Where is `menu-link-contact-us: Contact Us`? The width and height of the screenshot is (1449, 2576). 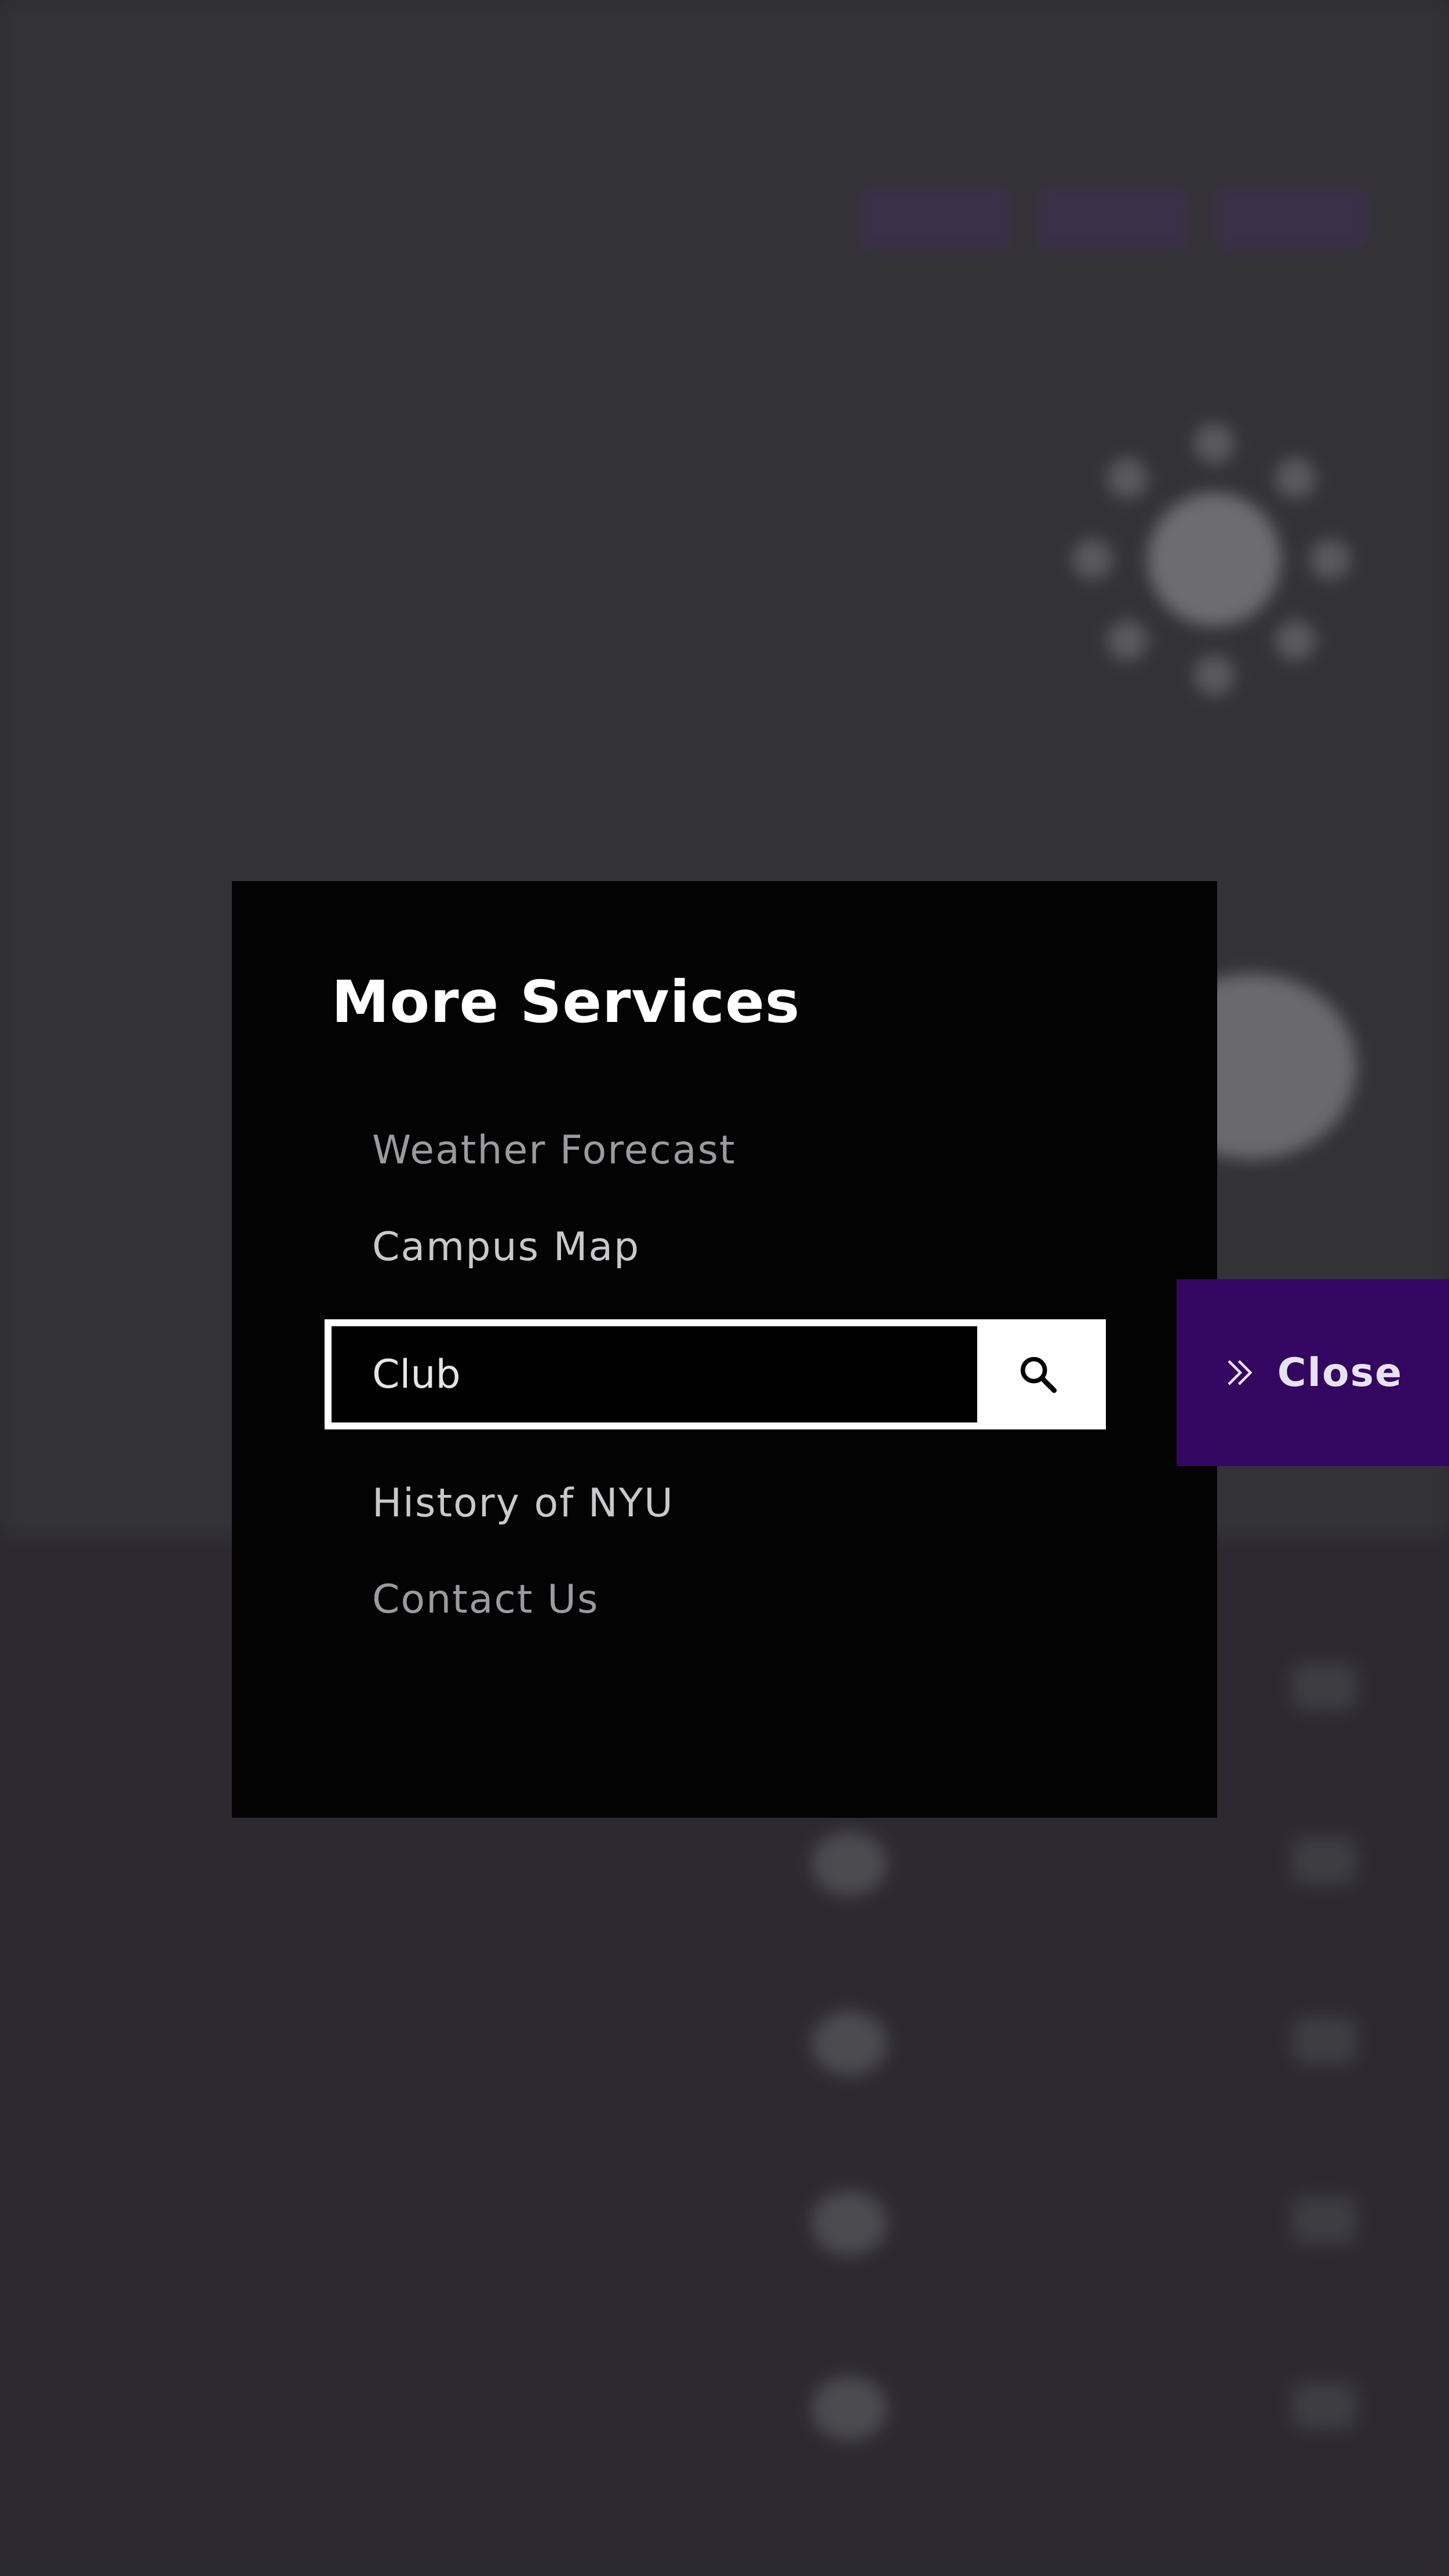 menu-link-contact-us: Contact Us is located at coordinates (485, 1600).